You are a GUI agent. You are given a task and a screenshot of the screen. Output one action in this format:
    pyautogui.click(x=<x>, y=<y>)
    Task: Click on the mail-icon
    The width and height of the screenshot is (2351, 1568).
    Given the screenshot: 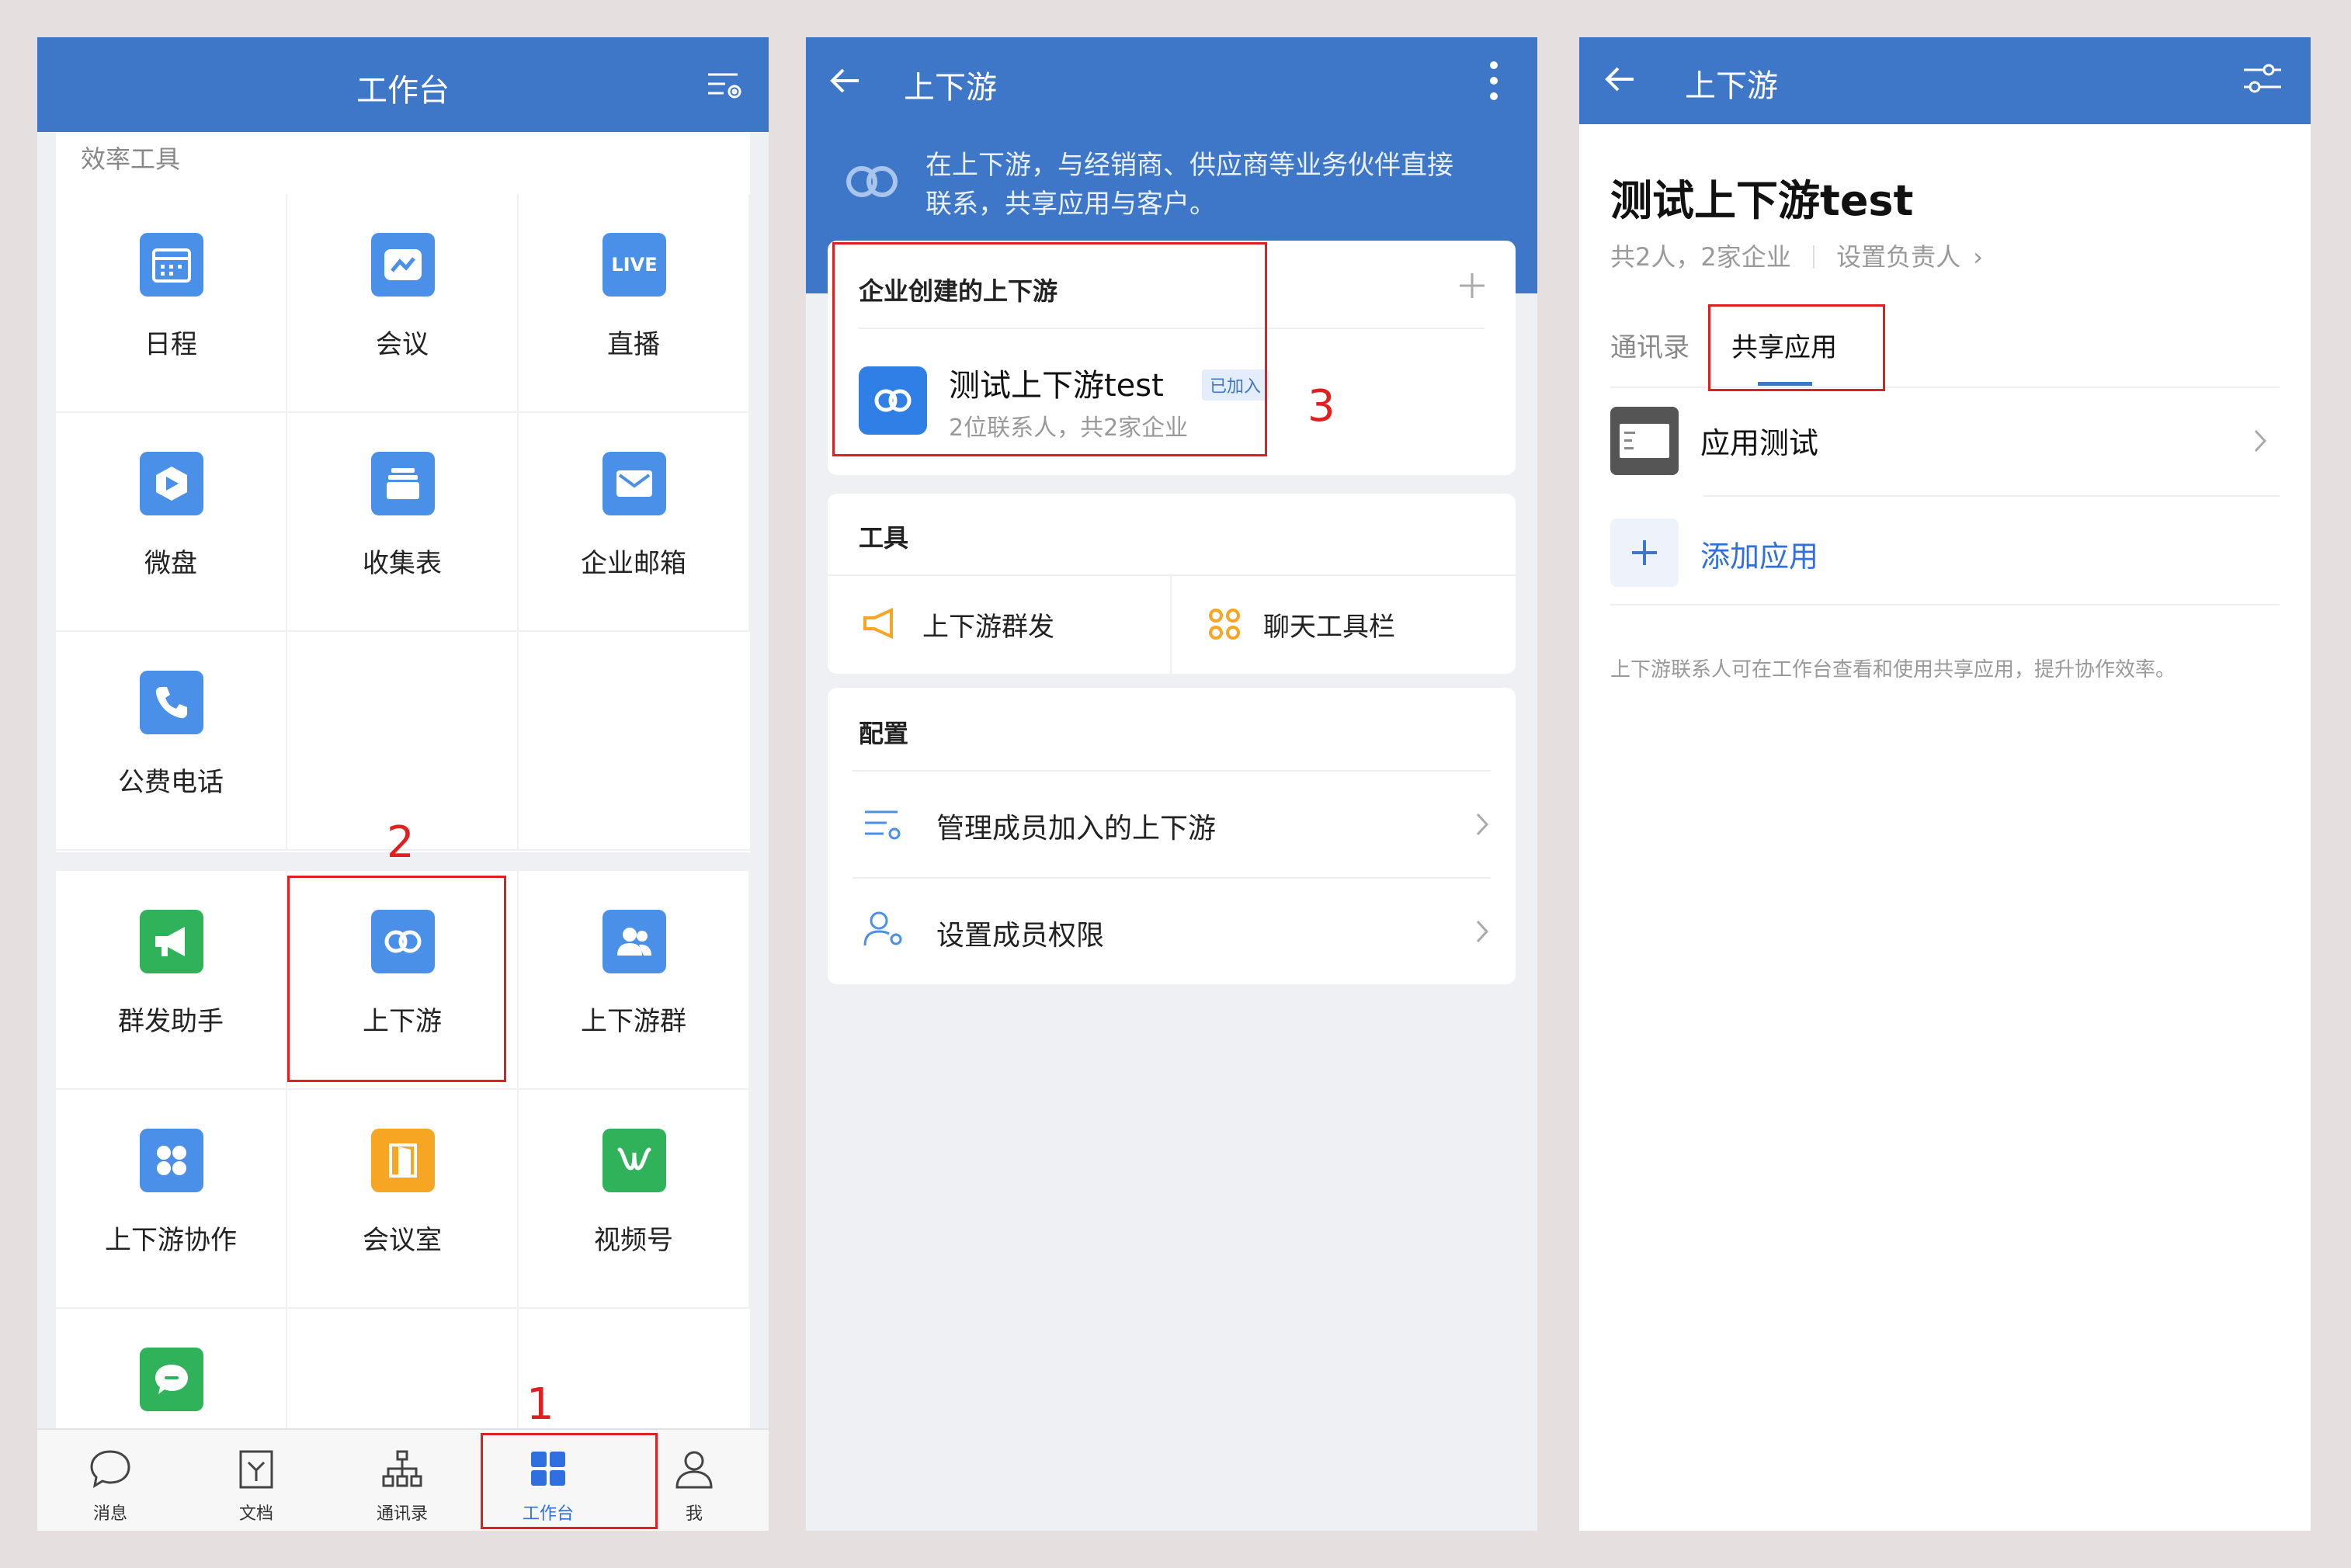 What is the action you would take?
    pyautogui.click(x=634, y=483)
    